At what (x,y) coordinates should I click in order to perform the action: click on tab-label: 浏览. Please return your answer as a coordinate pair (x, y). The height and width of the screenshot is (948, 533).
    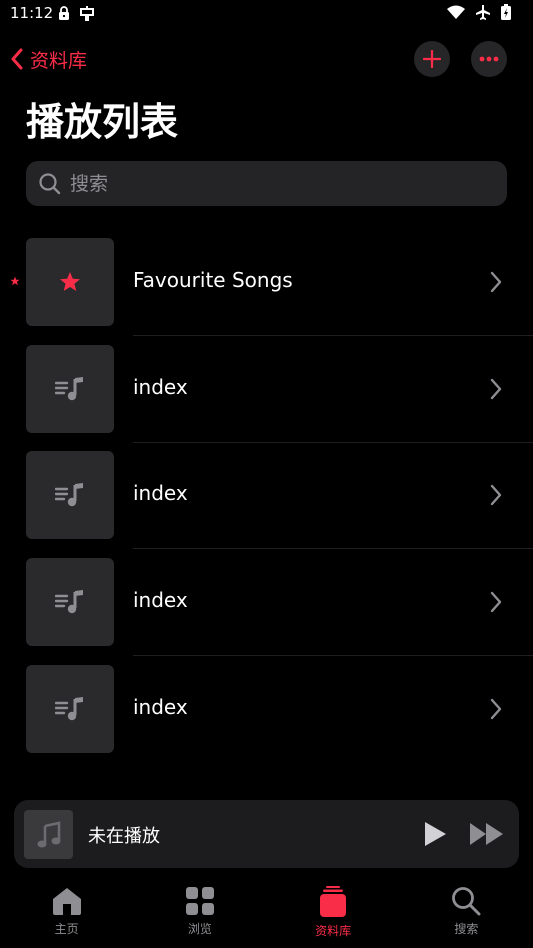
    Looking at the image, I should click on (199, 929).